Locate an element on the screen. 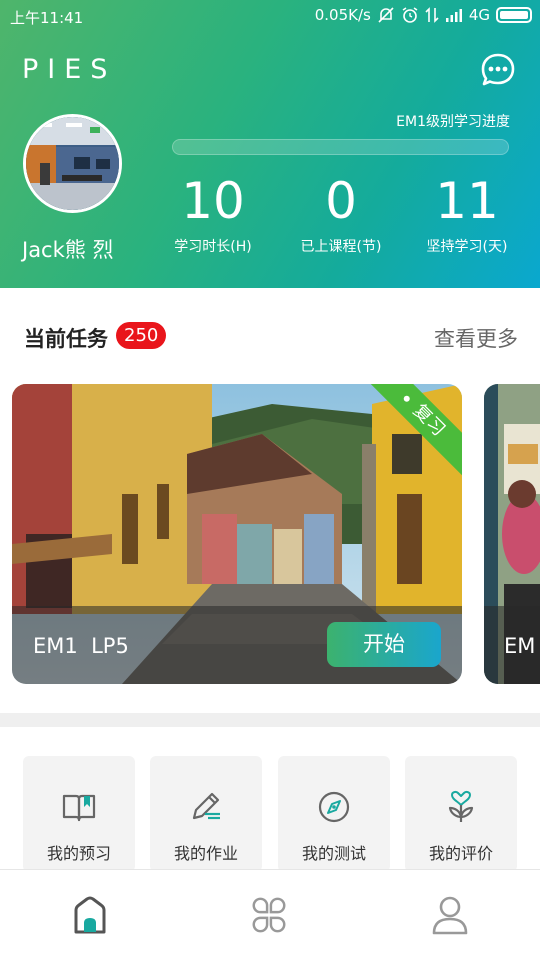  bottom-navigation is located at coordinates (270, 914).